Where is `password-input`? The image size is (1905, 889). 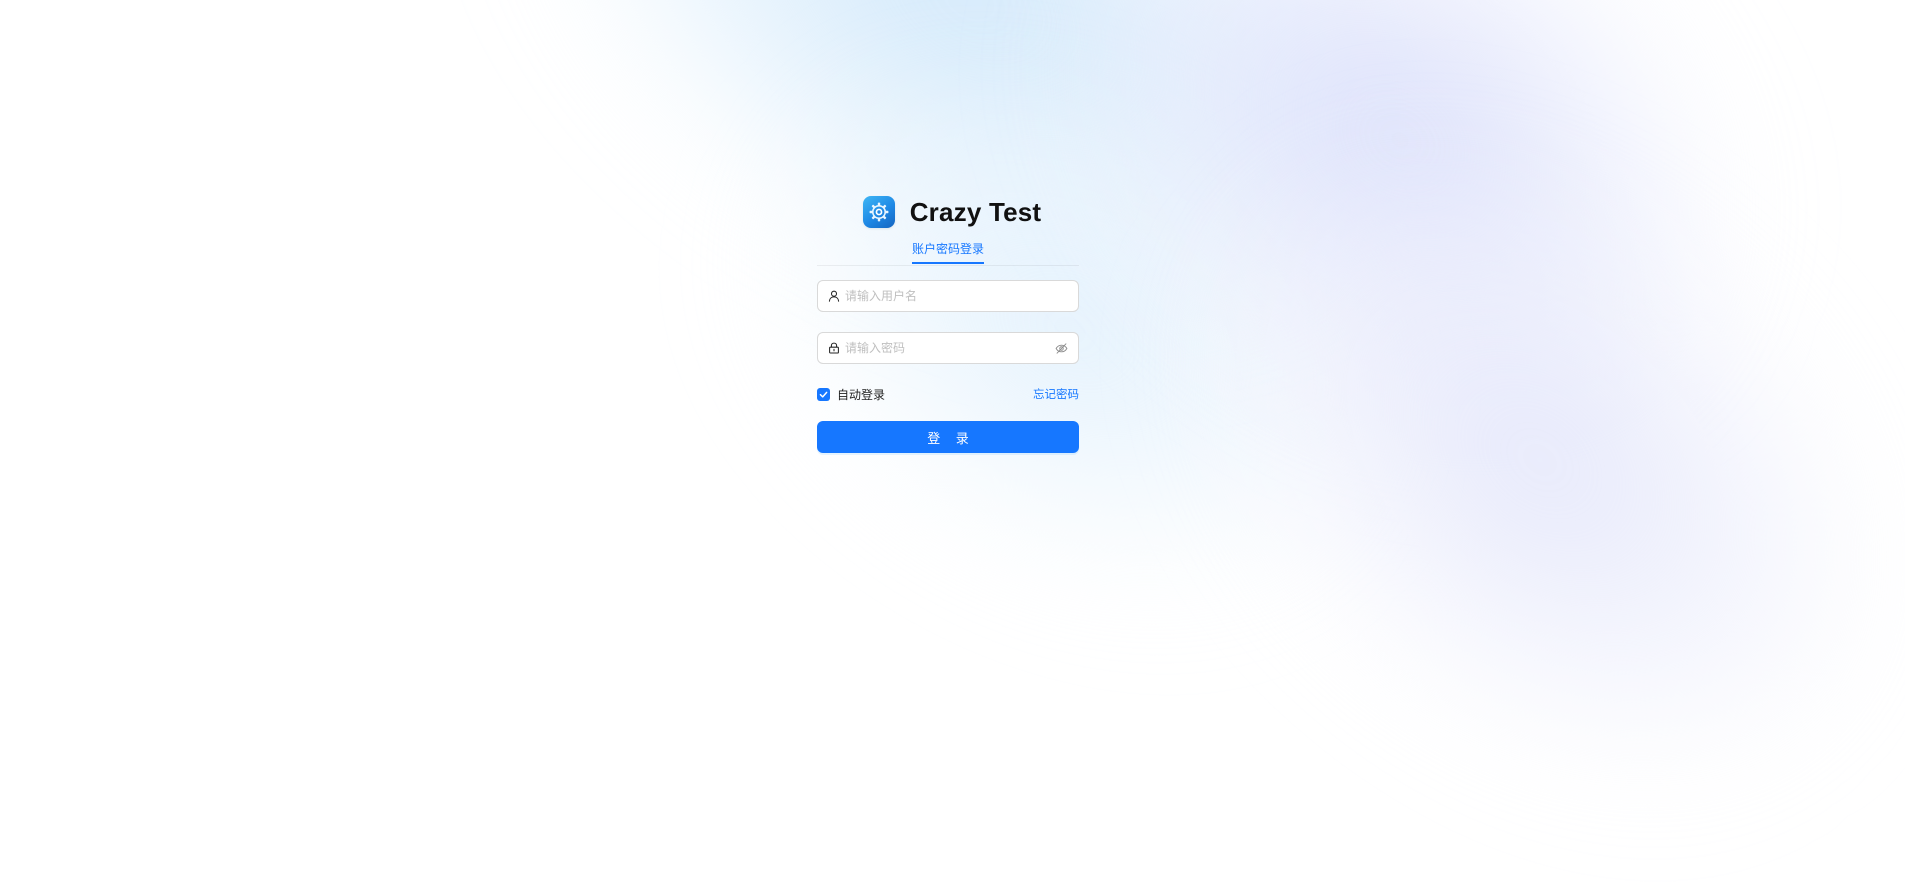
password-input is located at coordinates (949, 348).